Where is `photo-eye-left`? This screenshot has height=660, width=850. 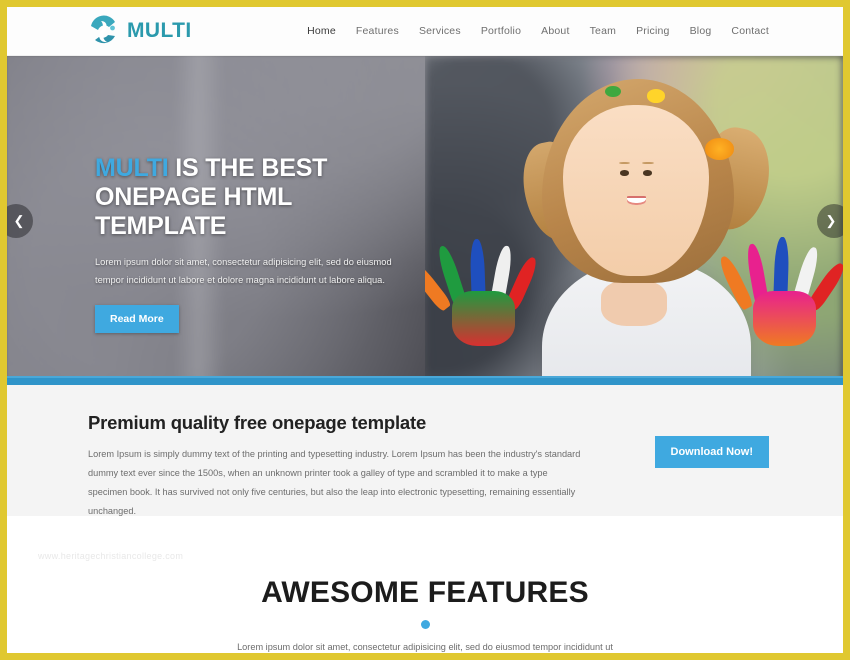 photo-eye-left is located at coordinates (624, 173).